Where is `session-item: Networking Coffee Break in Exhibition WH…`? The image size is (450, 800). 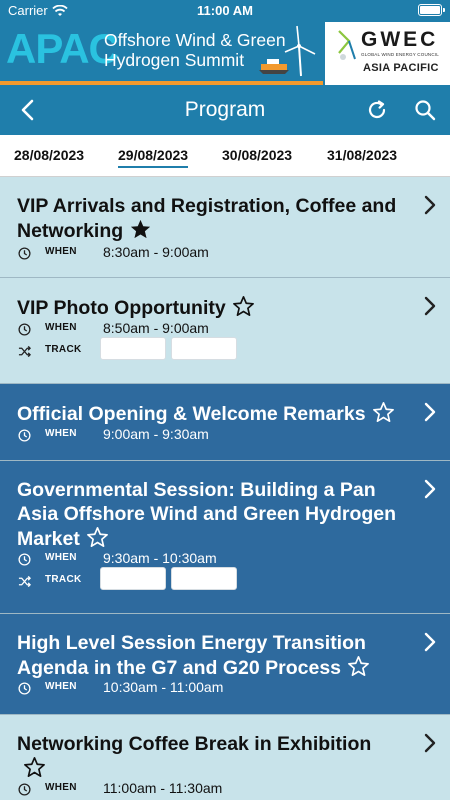
session-item: Networking Coffee Break in Exhibition WH… is located at coordinates (225, 757).